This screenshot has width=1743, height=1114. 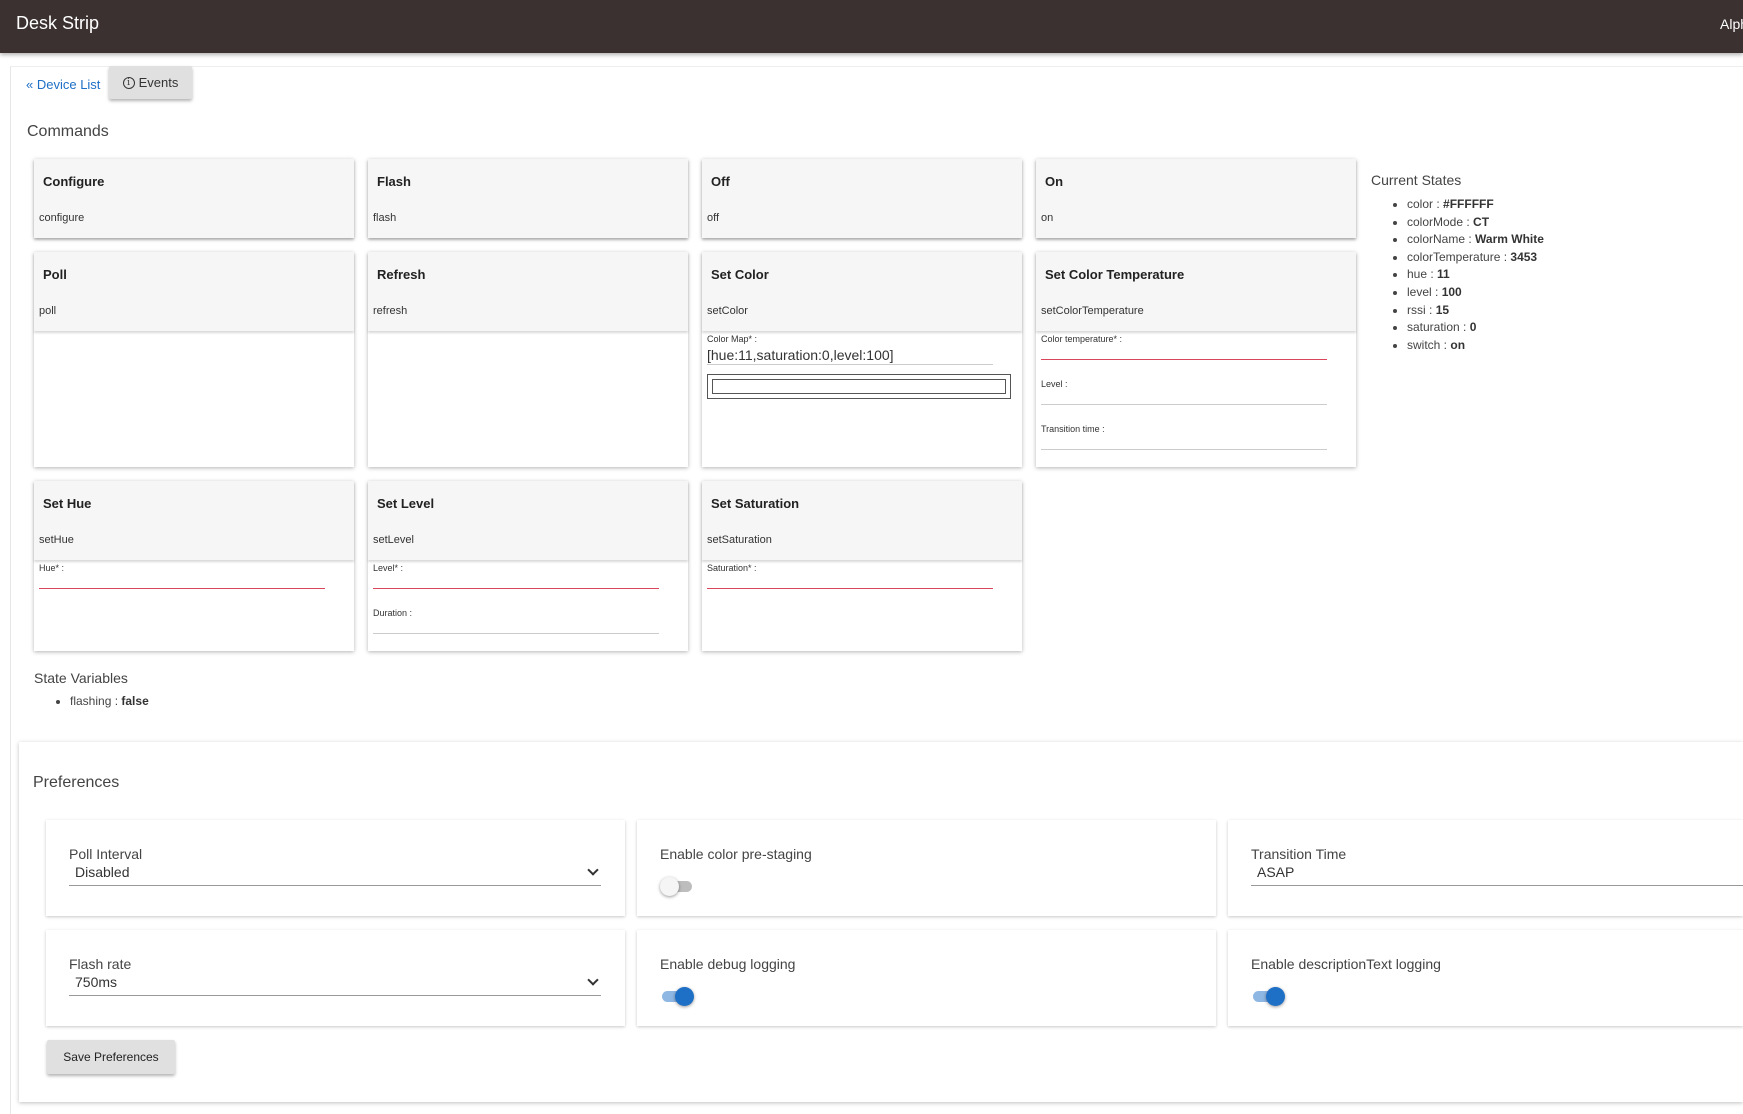 I want to click on command-name: Flash, so click(x=394, y=181).